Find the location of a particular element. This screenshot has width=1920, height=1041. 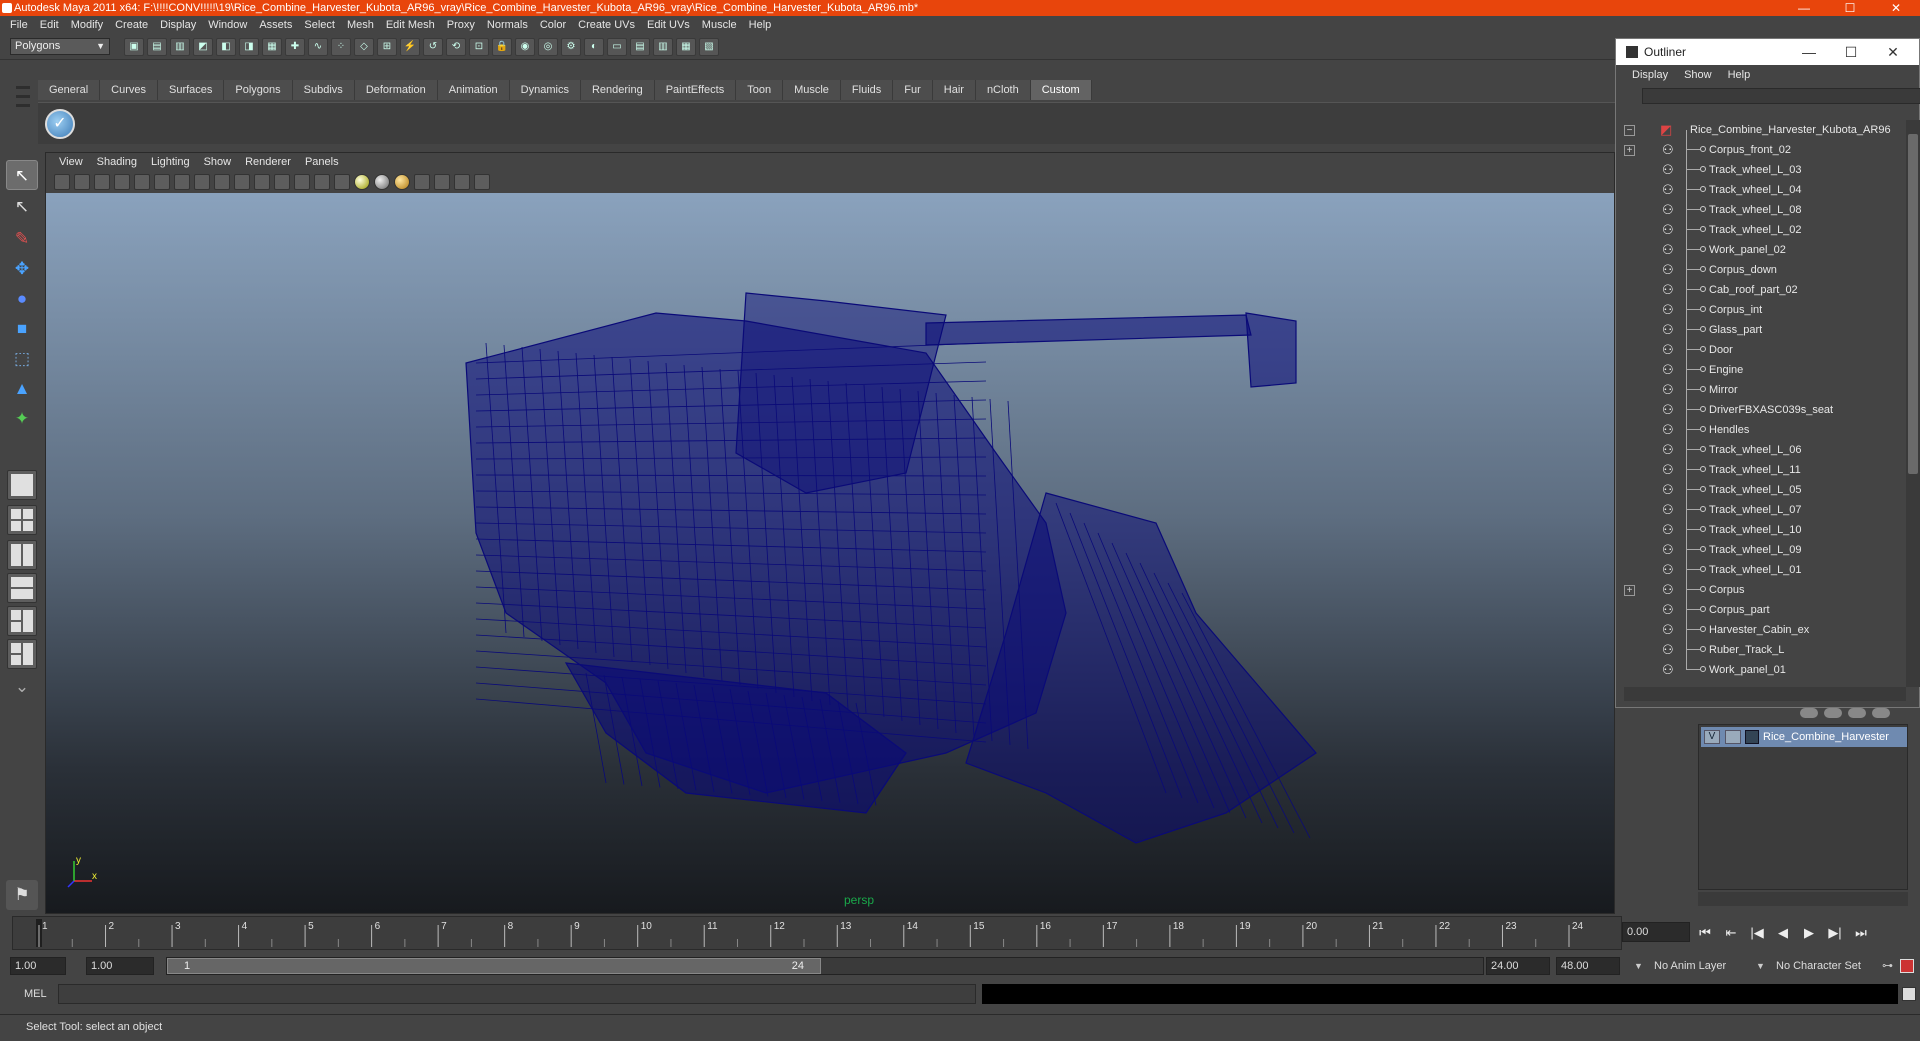

menu-edit: Edit is located at coordinates (49, 25).